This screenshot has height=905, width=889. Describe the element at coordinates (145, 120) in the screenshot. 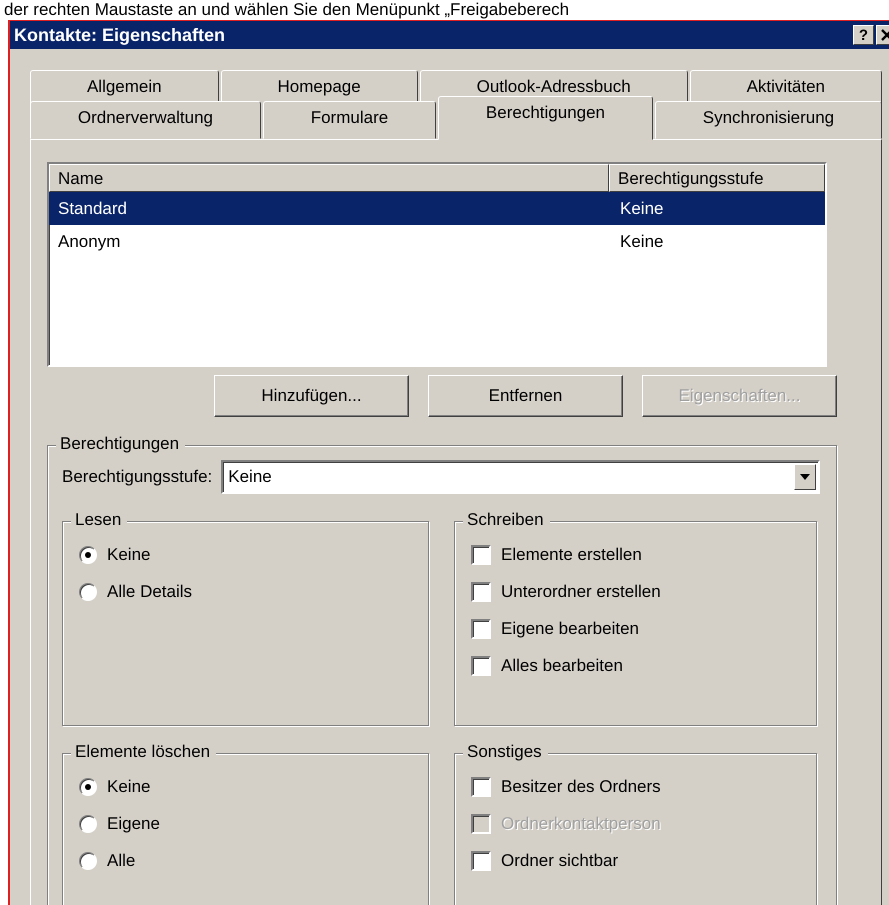

I see `tab: Ordnerverwaltung` at that location.